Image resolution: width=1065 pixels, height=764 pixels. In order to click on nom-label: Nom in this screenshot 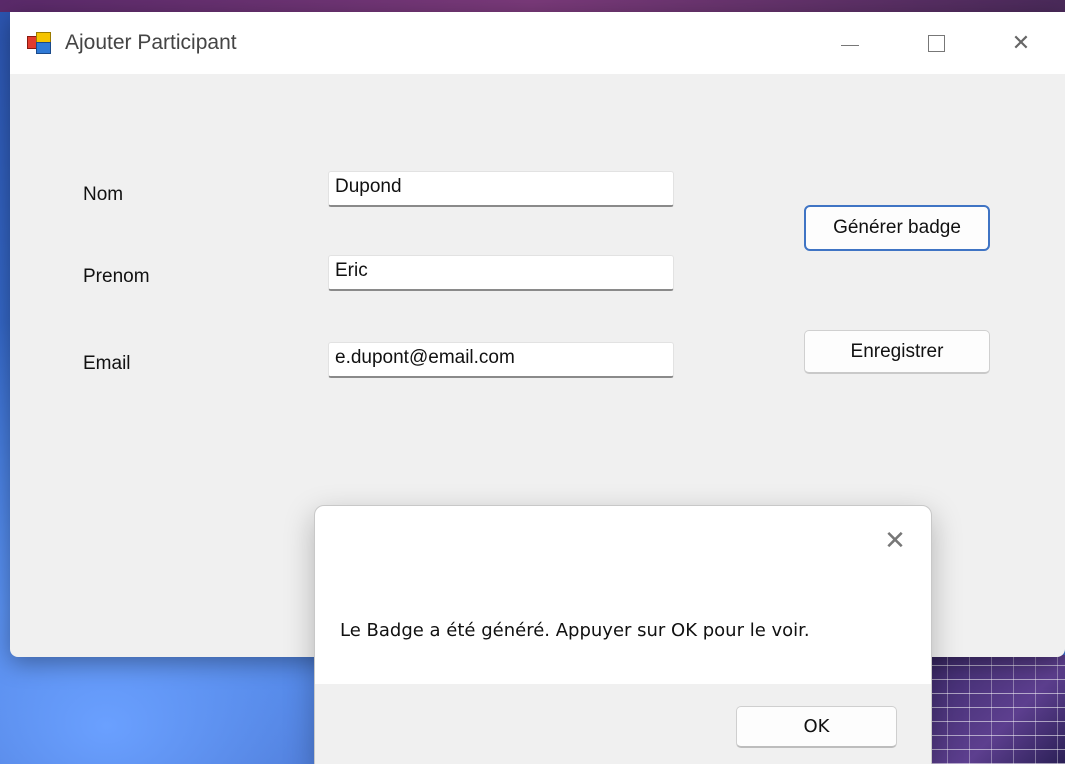, I will do `click(103, 194)`.